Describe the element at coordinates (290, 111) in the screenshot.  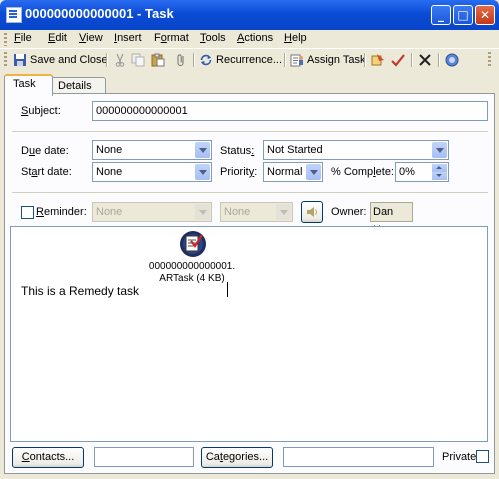
I see `subject-input: 000000000000001` at that location.